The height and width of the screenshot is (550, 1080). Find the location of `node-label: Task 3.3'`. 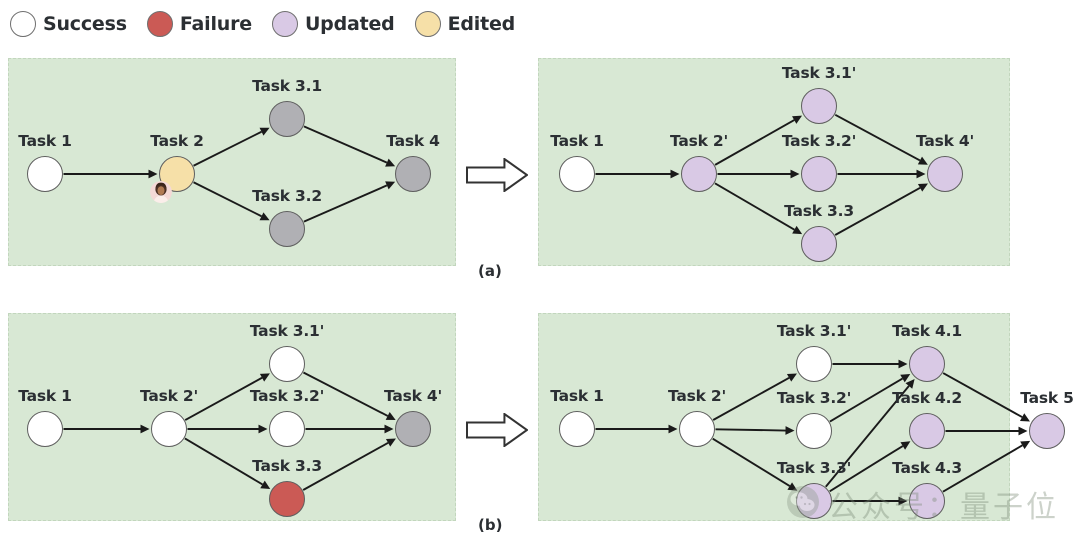

node-label: Task 3.3' is located at coordinates (814, 468).